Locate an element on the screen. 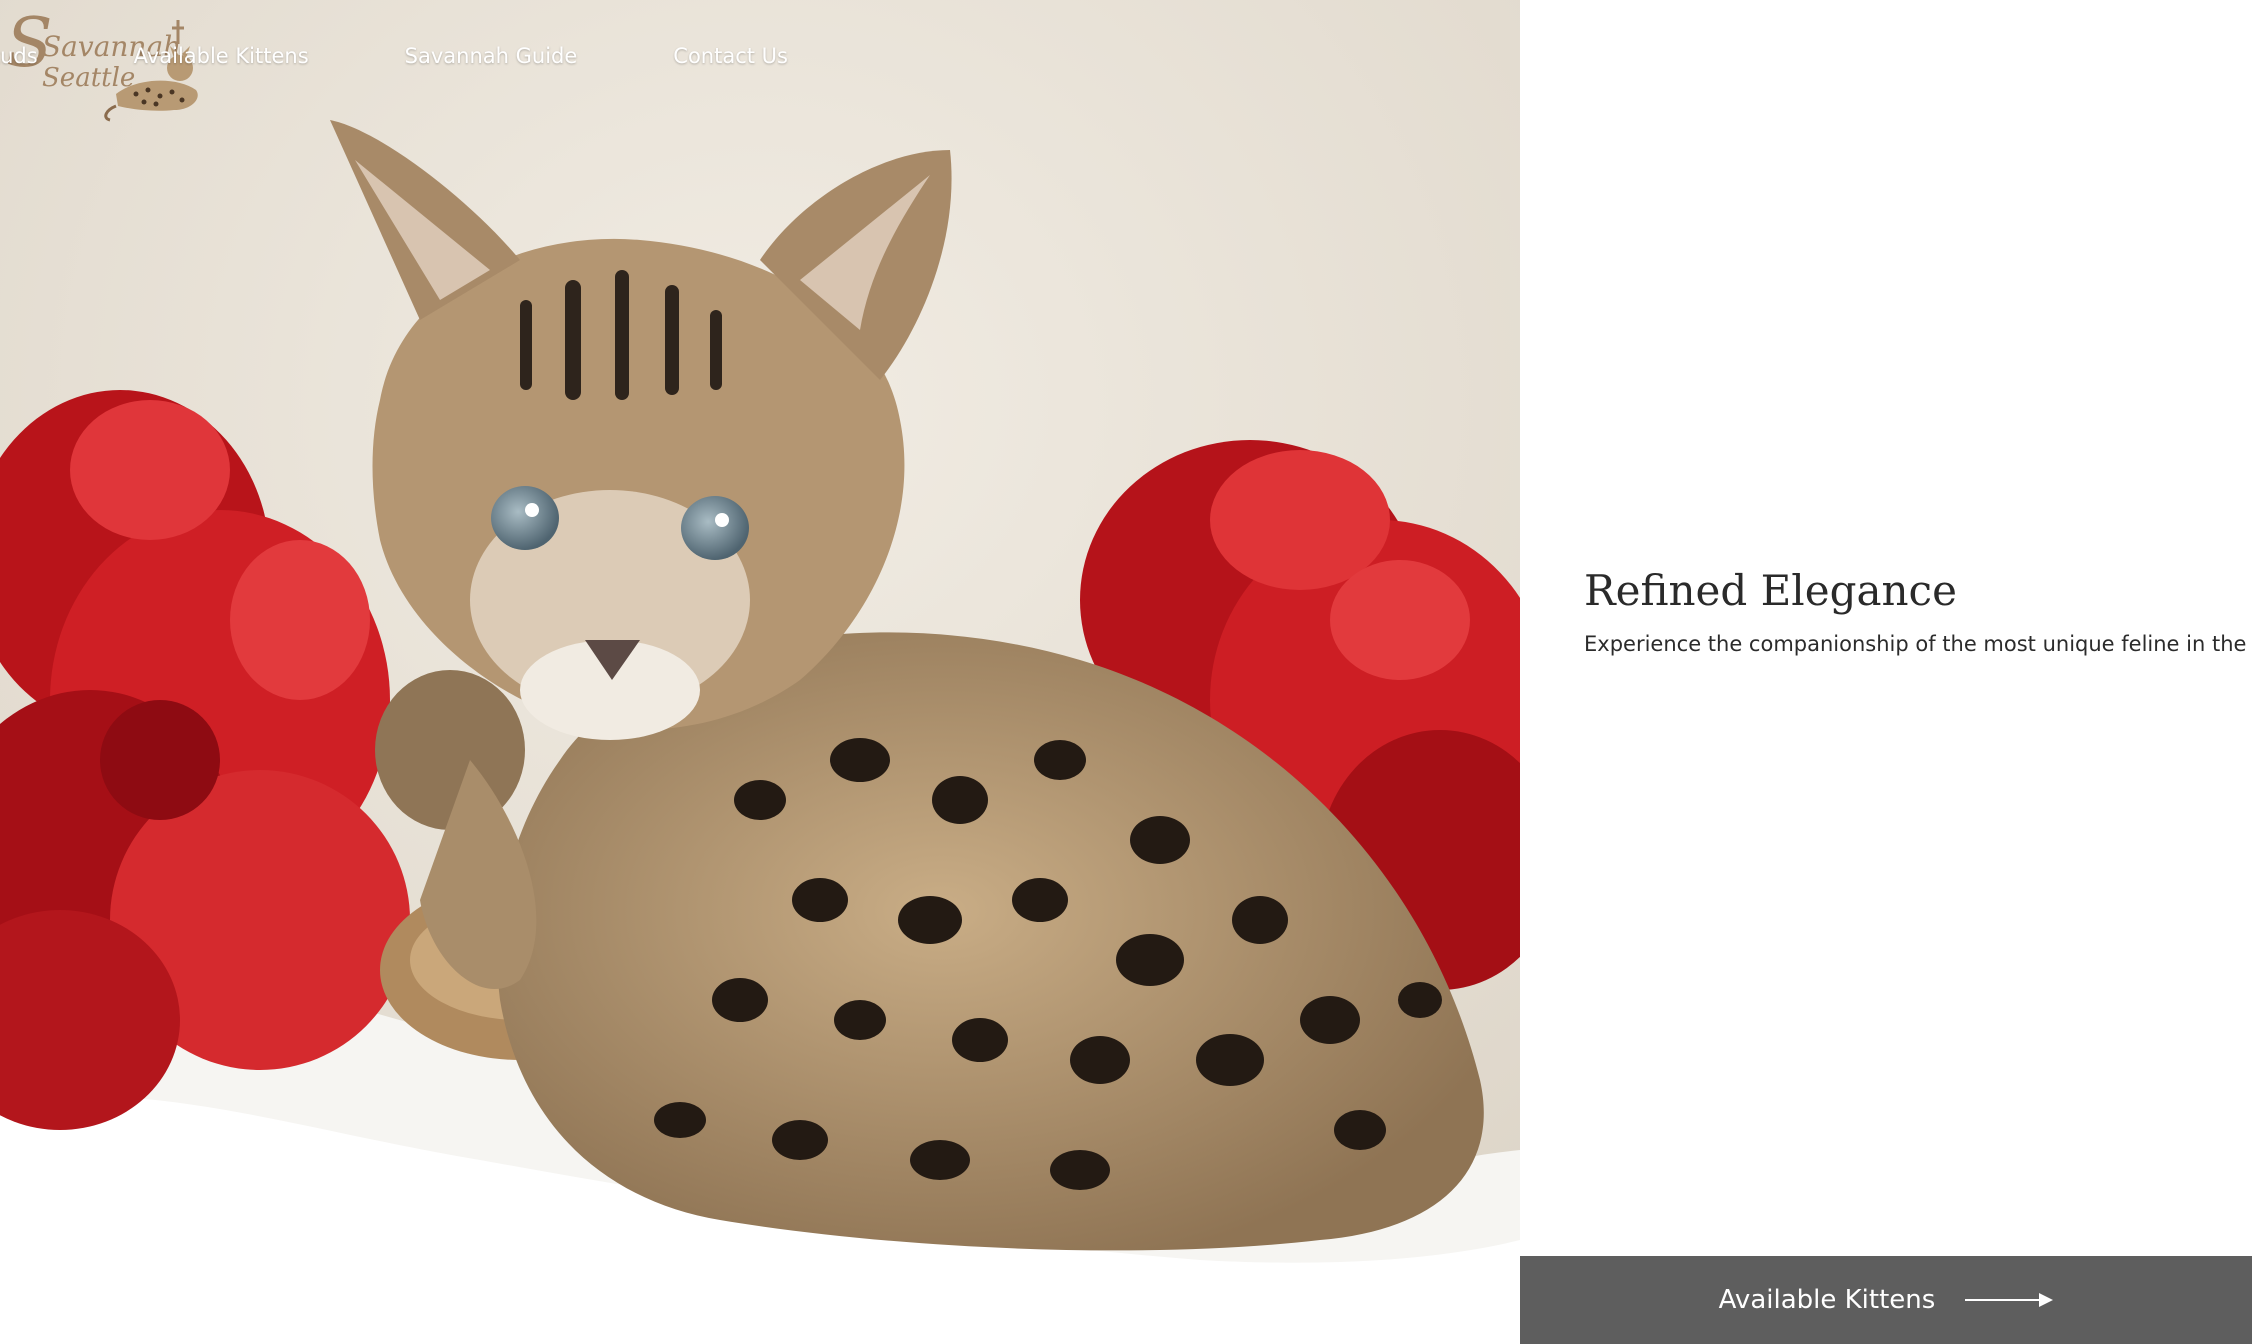  cta-label: Available Kittens is located at coordinates (1827, 1300).